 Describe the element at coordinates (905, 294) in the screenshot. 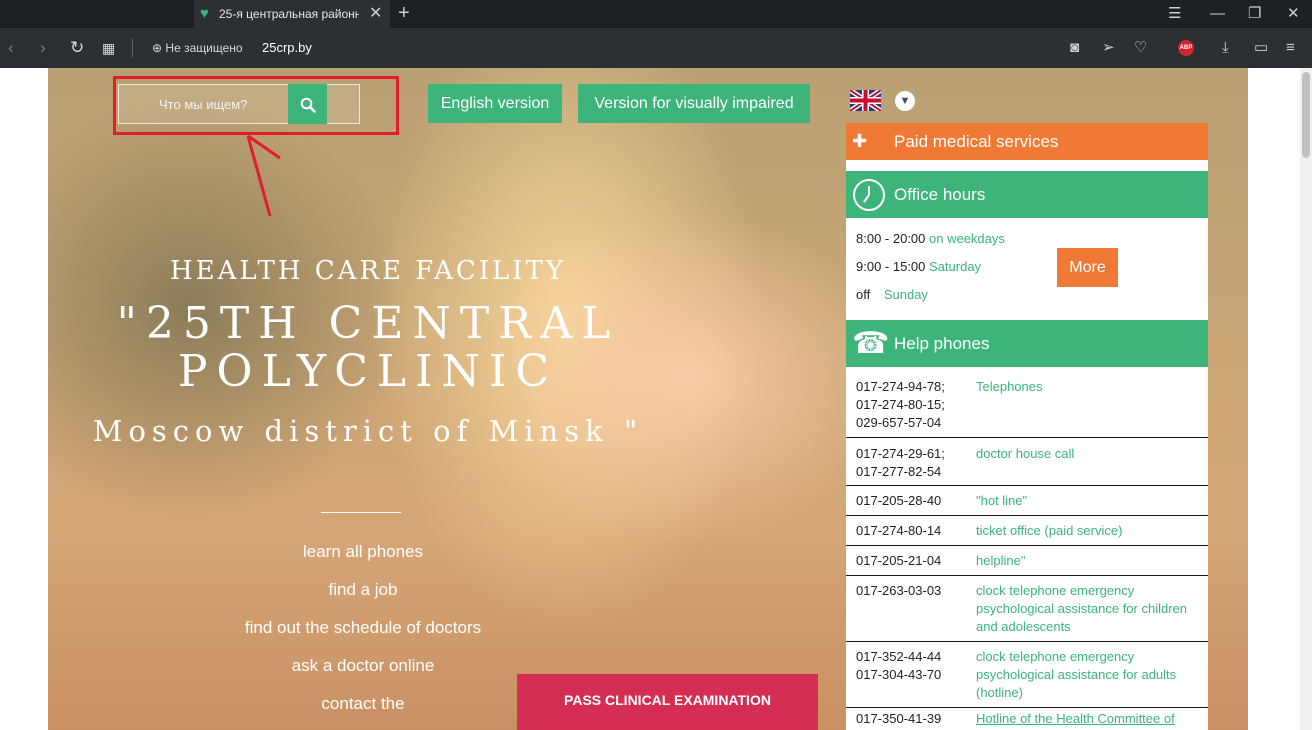

I see `hours-day: Sunday` at that location.